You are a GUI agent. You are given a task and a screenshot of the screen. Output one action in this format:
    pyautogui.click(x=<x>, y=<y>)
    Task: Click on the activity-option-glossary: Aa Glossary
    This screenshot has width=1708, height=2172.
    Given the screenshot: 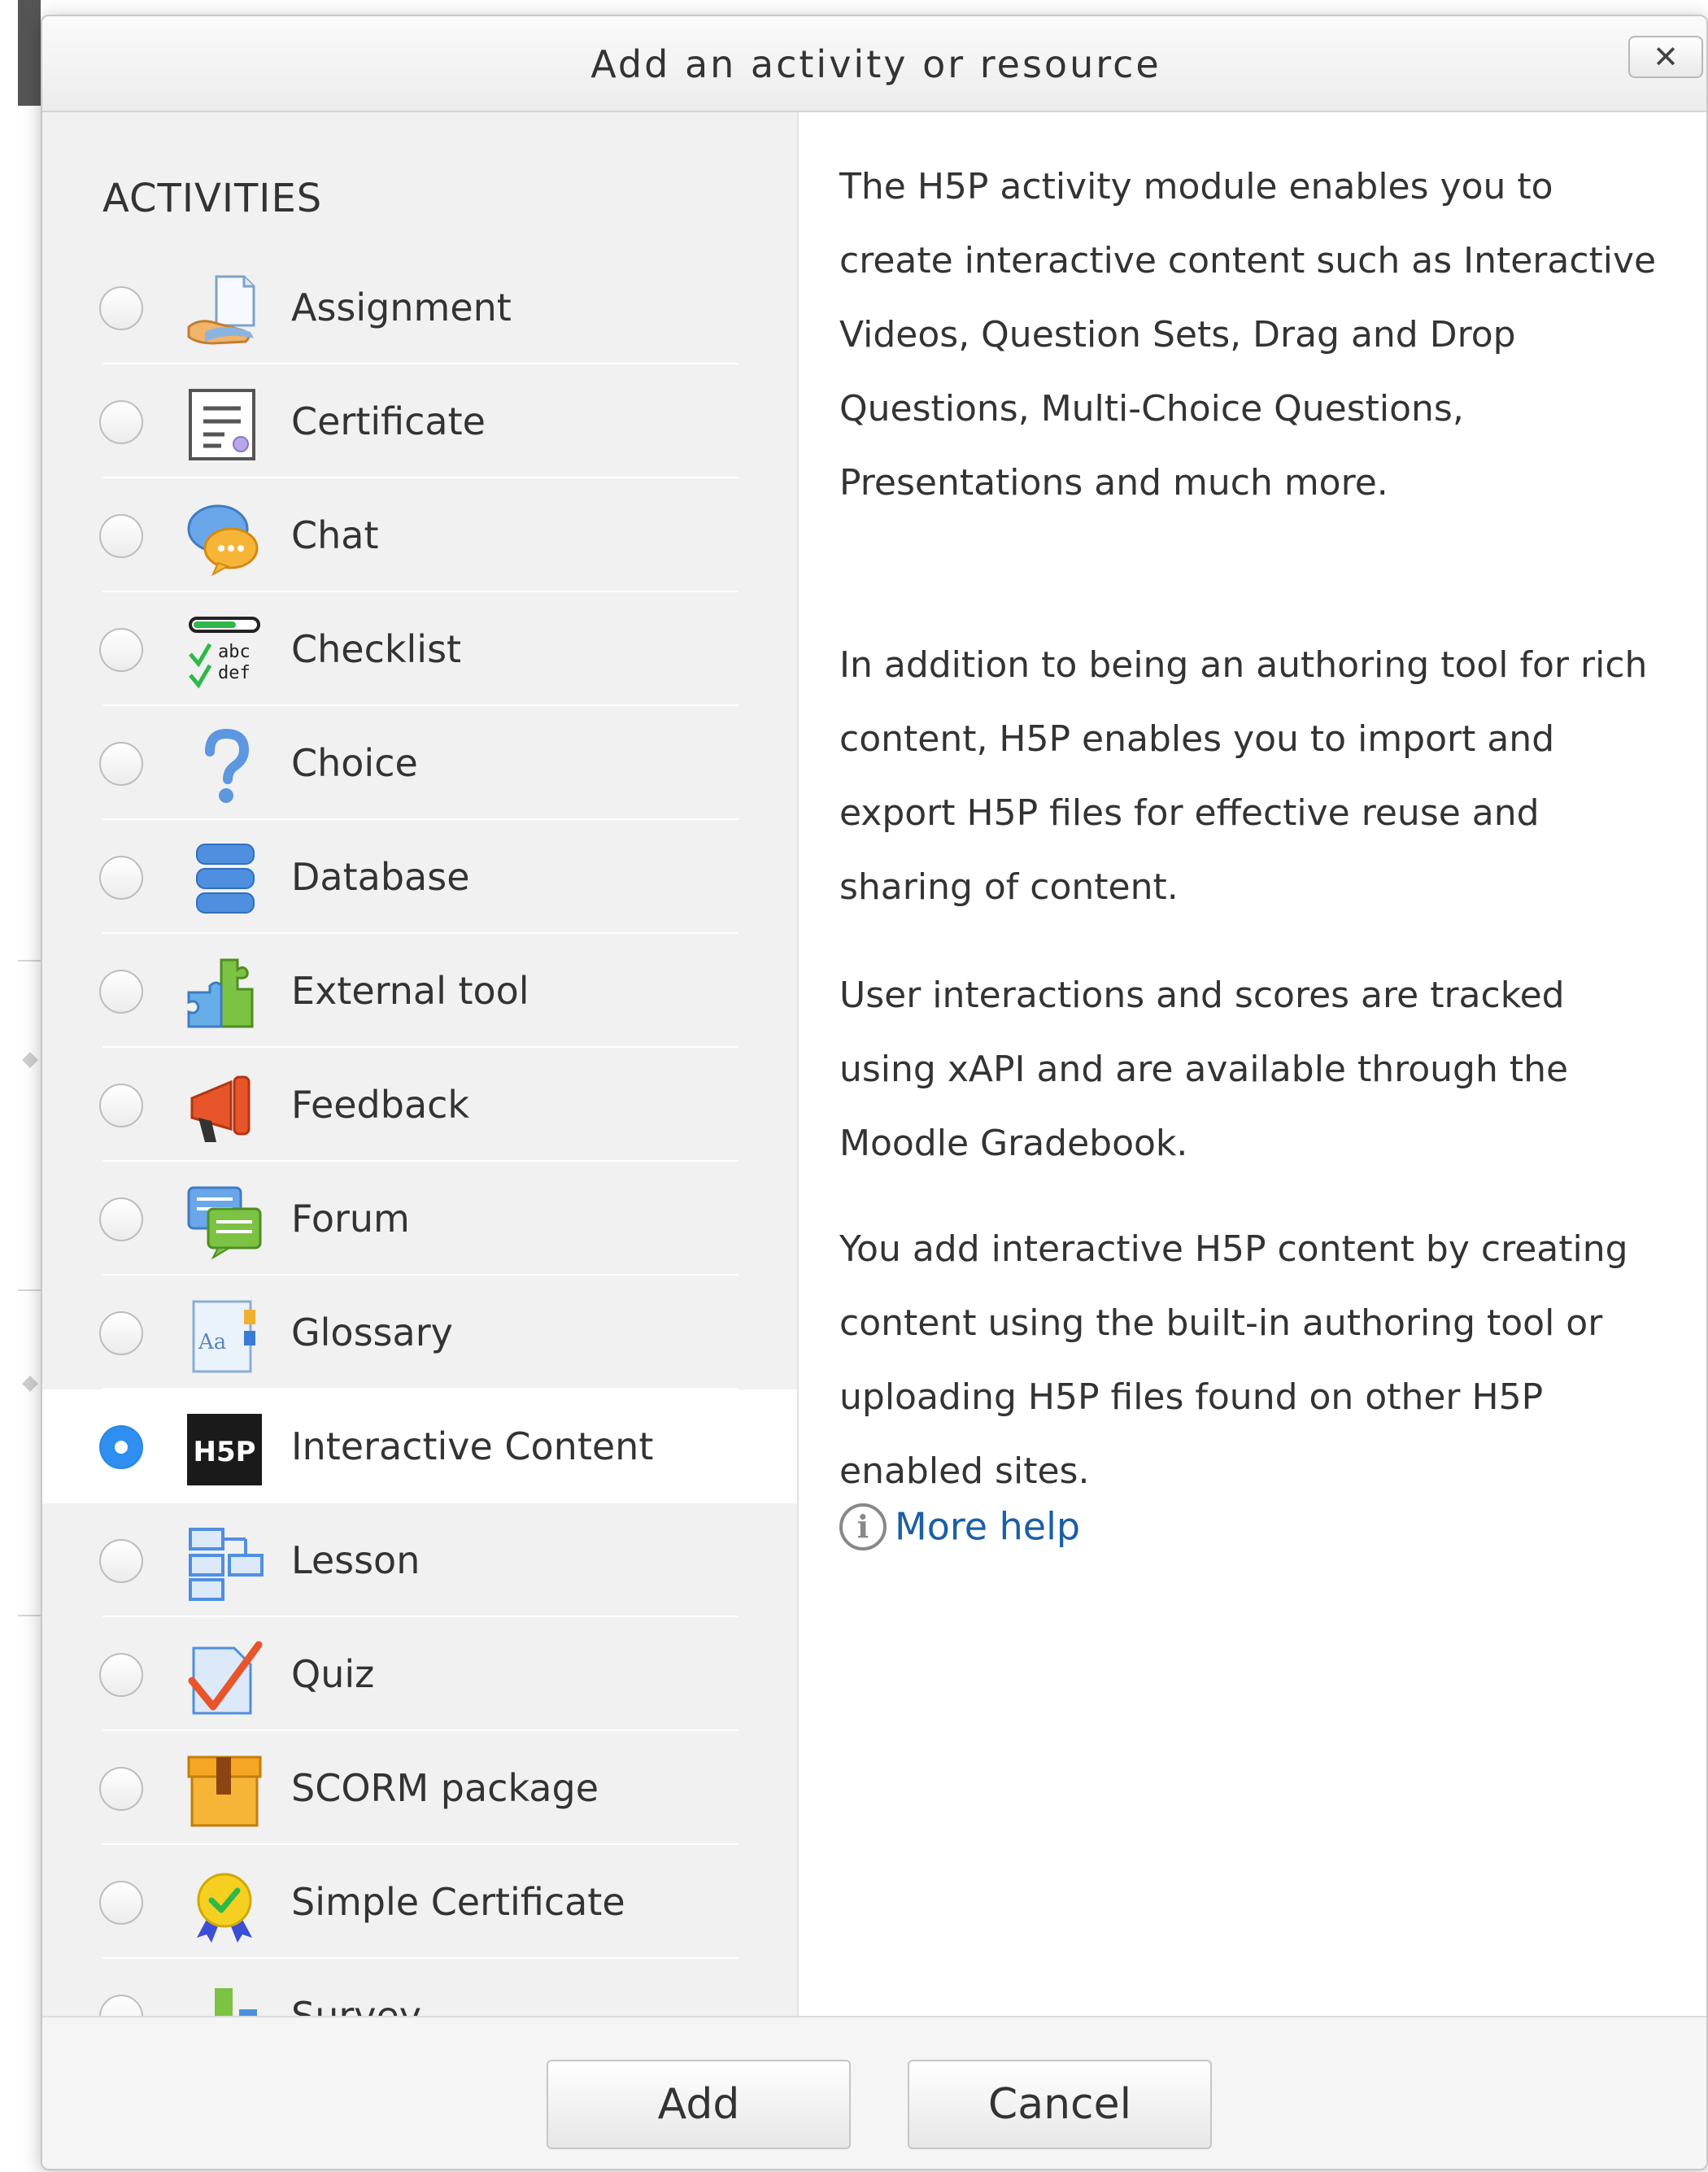 What is the action you would take?
    pyautogui.click(x=419, y=1332)
    